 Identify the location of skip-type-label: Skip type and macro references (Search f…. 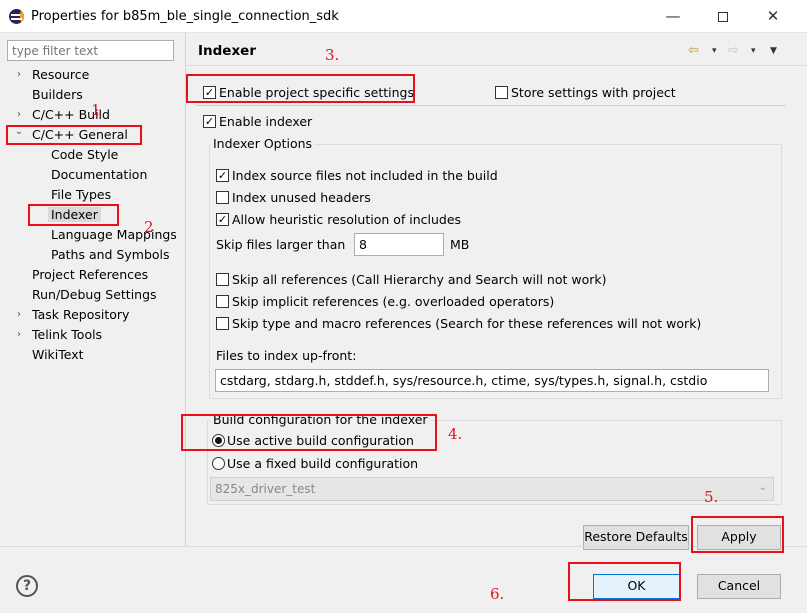
(467, 323).